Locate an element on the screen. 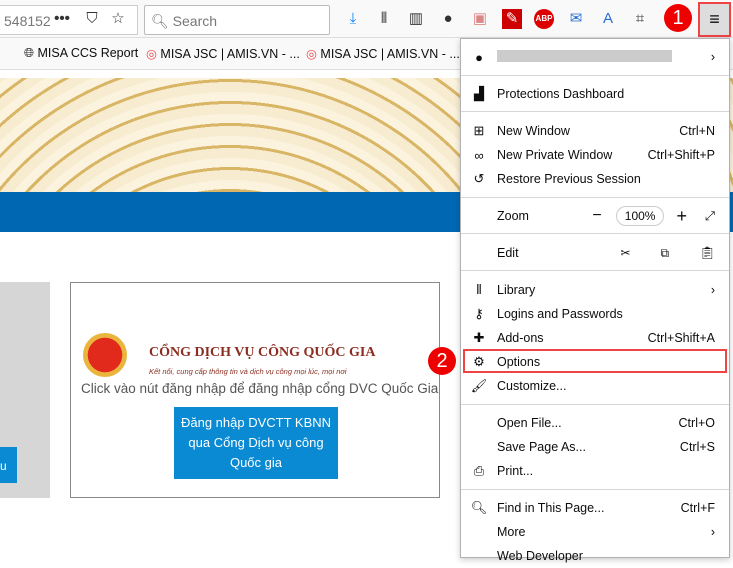 This screenshot has height=568, width=733. ellipsis-icon: ••• is located at coordinates (62, 19).